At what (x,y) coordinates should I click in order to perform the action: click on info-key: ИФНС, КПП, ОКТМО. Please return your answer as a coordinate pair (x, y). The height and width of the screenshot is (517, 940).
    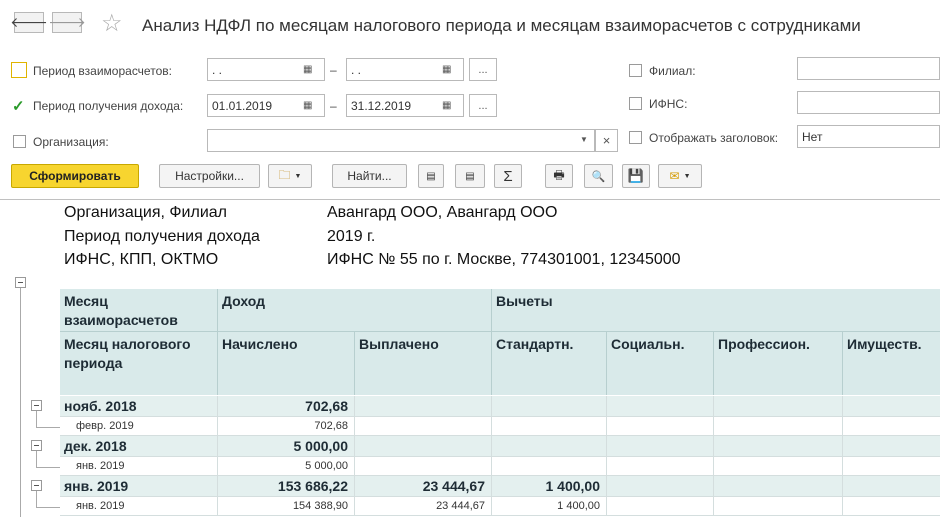
    Looking at the image, I should click on (141, 259).